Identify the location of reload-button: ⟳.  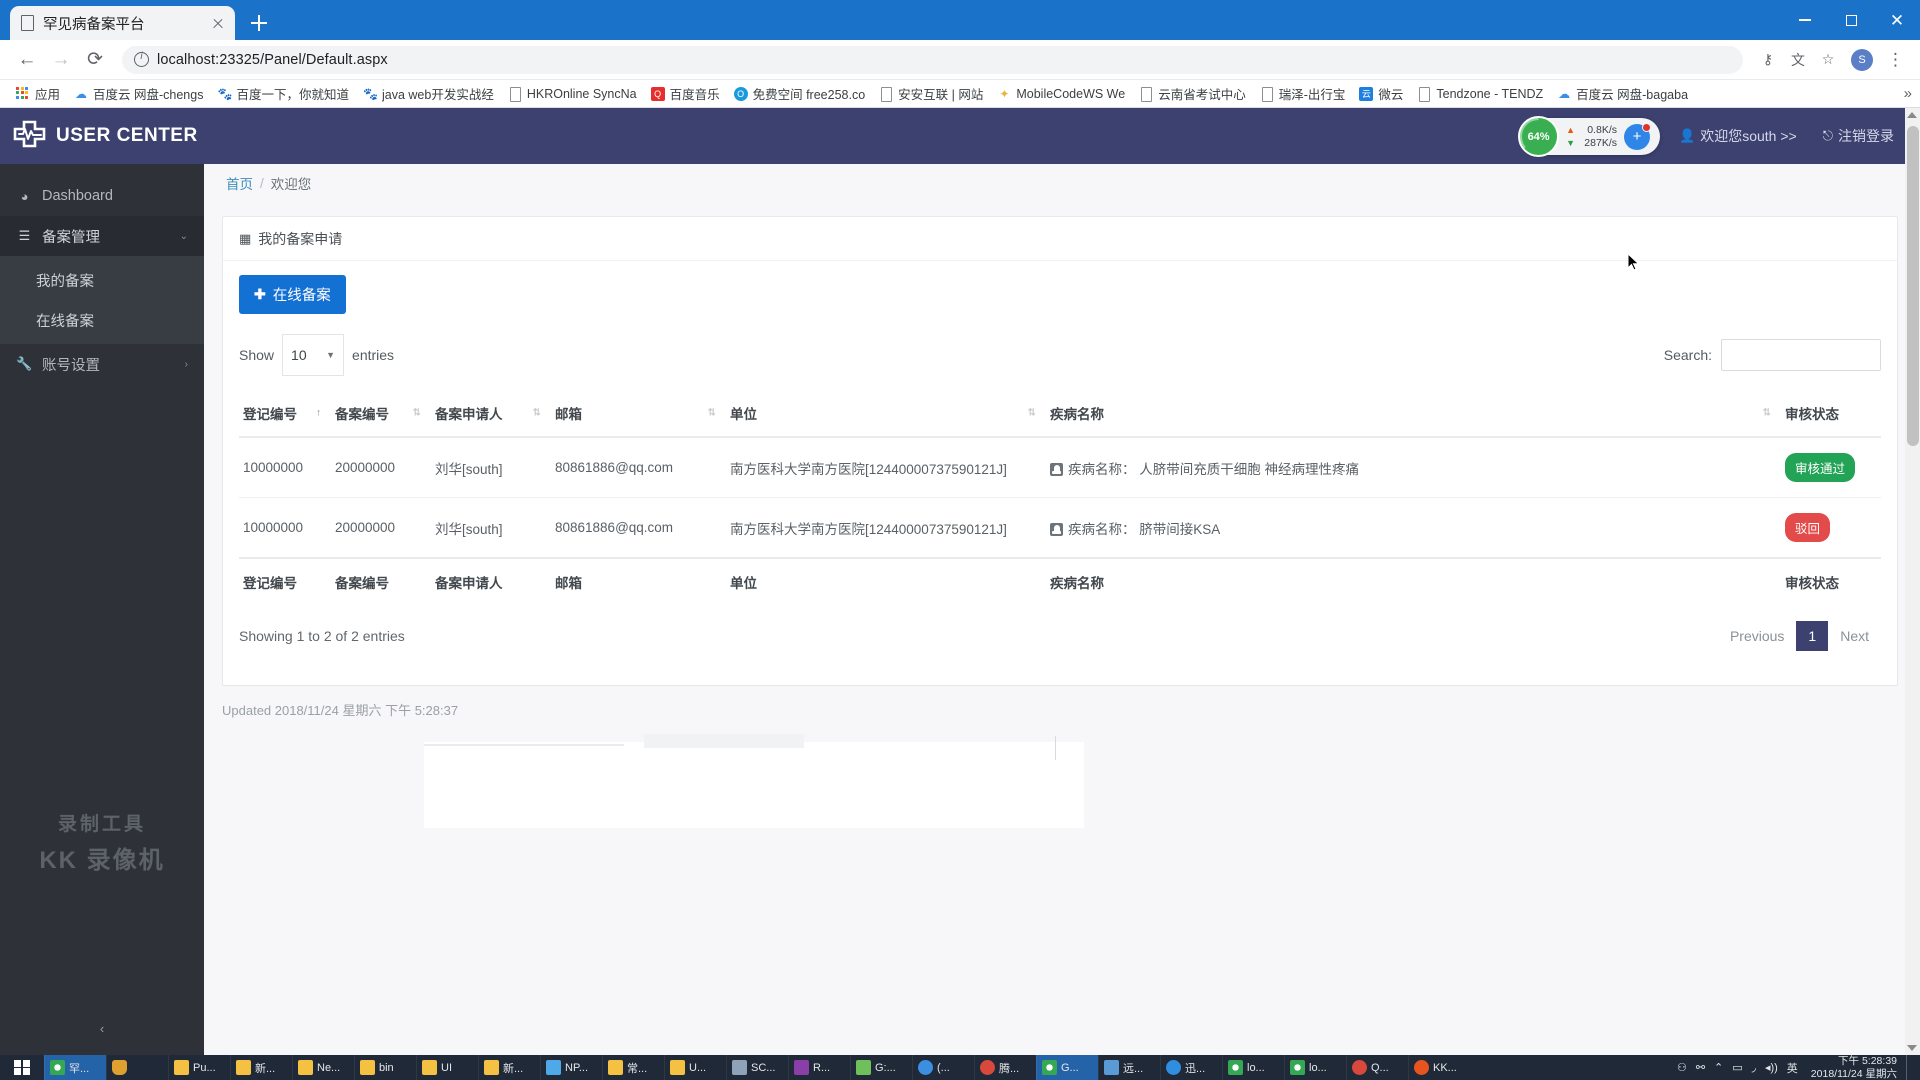
(95, 60).